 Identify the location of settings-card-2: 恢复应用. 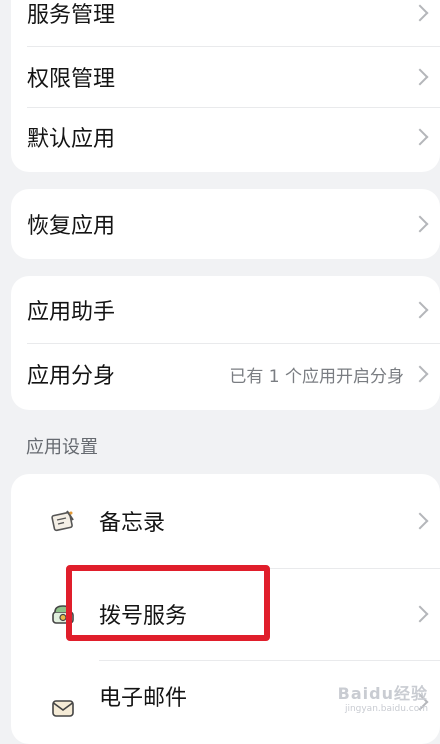
(225, 224).